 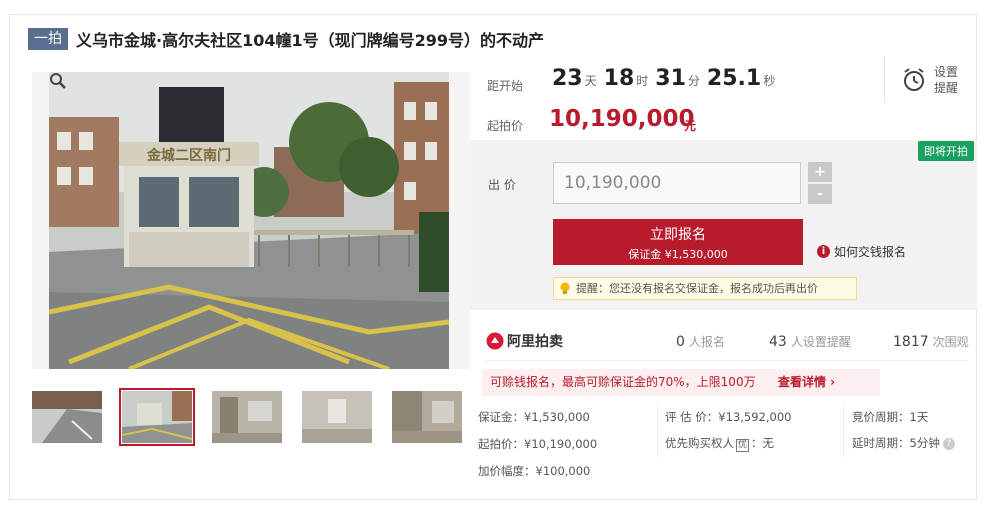 What do you see at coordinates (778, 342) in the screenshot?
I see `stat-value: 43` at bounding box center [778, 342].